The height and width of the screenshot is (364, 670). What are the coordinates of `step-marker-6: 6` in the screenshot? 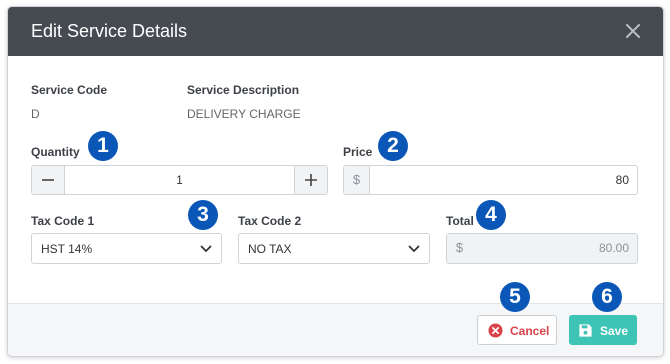 It's located at (607, 297).